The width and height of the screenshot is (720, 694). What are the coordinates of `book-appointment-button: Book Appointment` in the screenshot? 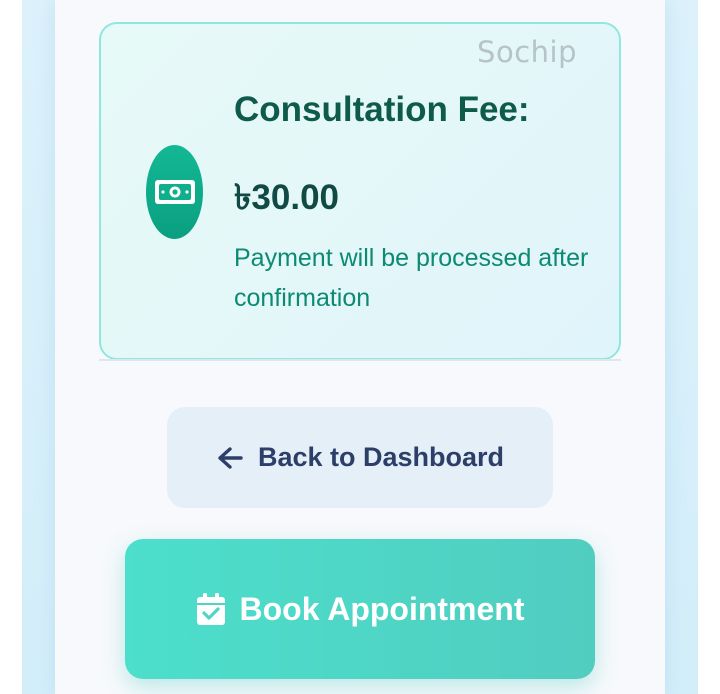 It's located at (360, 609).